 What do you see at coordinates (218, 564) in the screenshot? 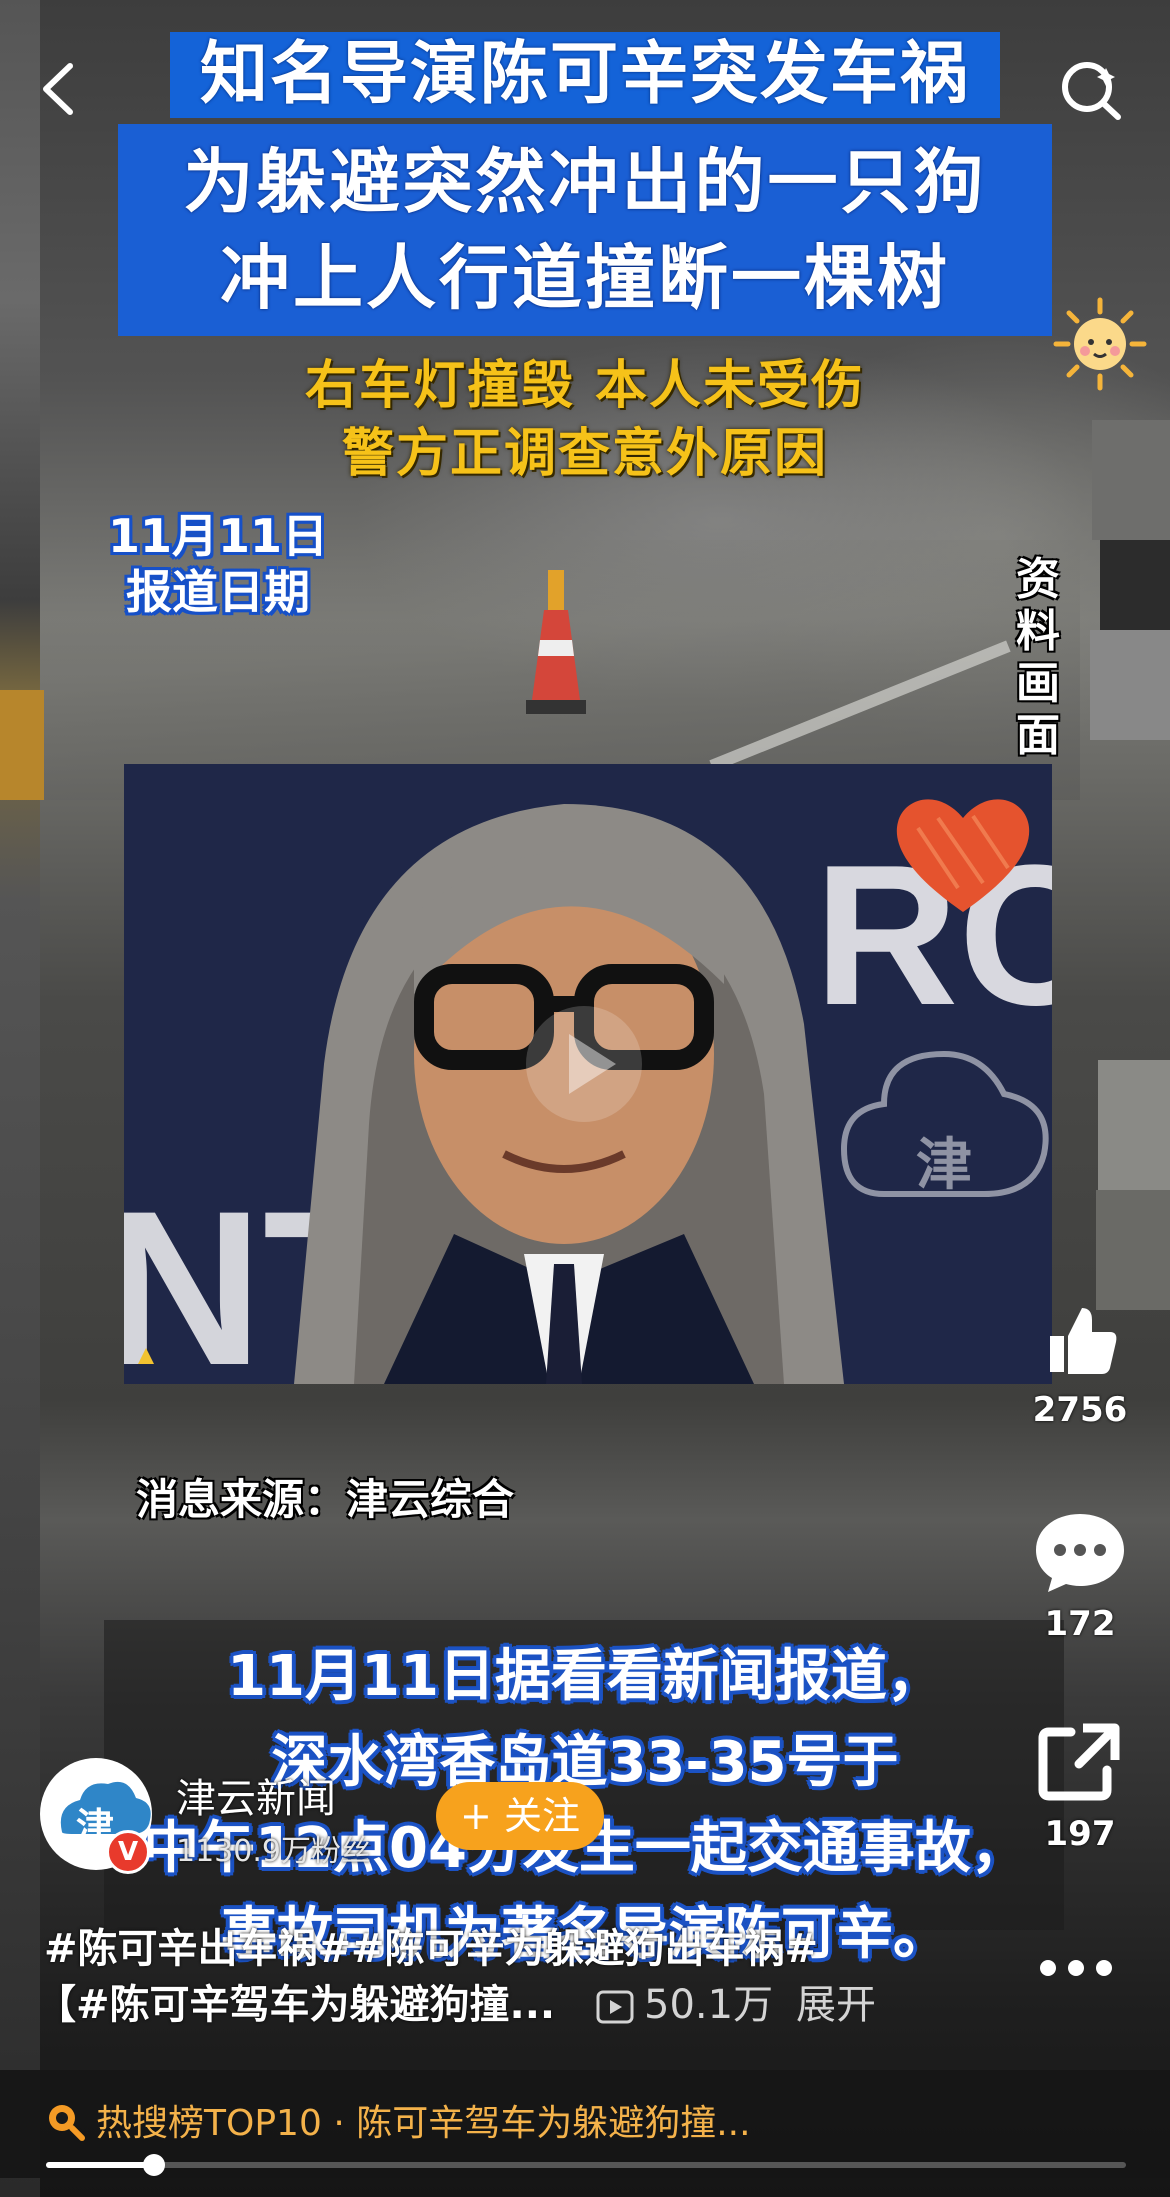
I see `report-date-tag: 11月11日 报道日期` at bounding box center [218, 564].